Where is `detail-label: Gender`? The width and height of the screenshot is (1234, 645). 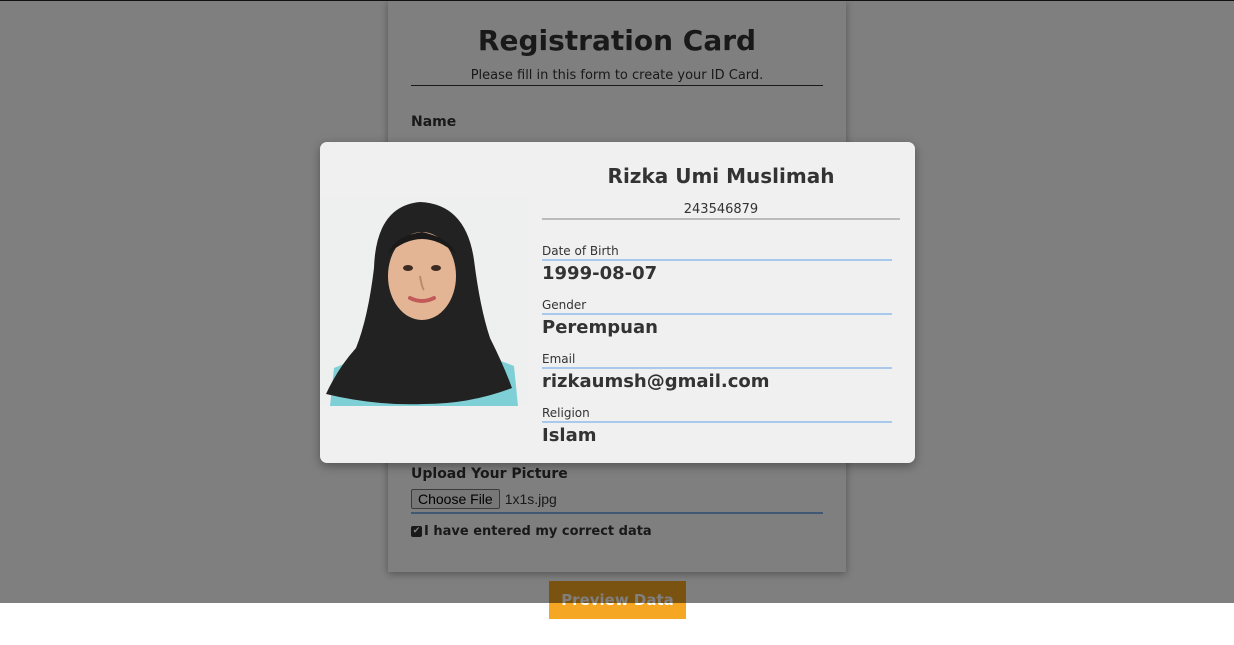
detail-label: Gender is located at coordinates (717, 306).